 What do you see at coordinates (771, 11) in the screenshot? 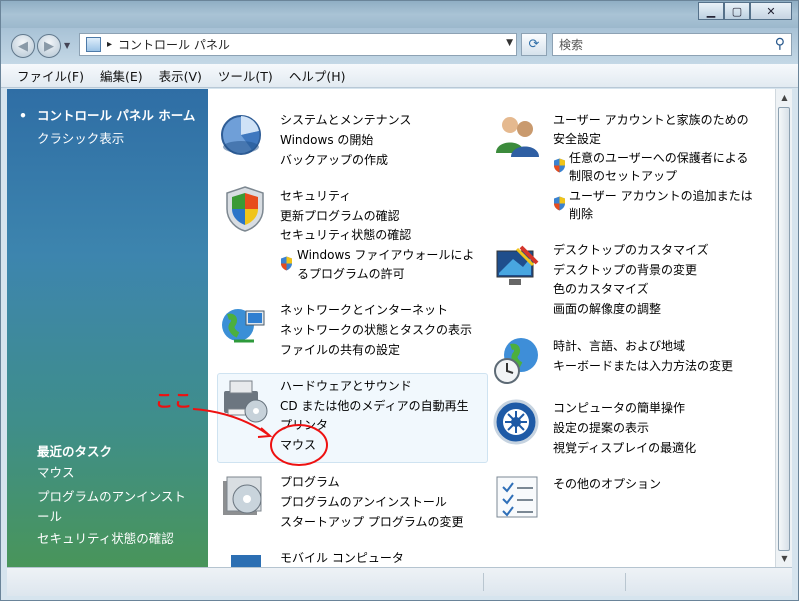
I see `close-button: ✕` at bounding box center [771, 11].